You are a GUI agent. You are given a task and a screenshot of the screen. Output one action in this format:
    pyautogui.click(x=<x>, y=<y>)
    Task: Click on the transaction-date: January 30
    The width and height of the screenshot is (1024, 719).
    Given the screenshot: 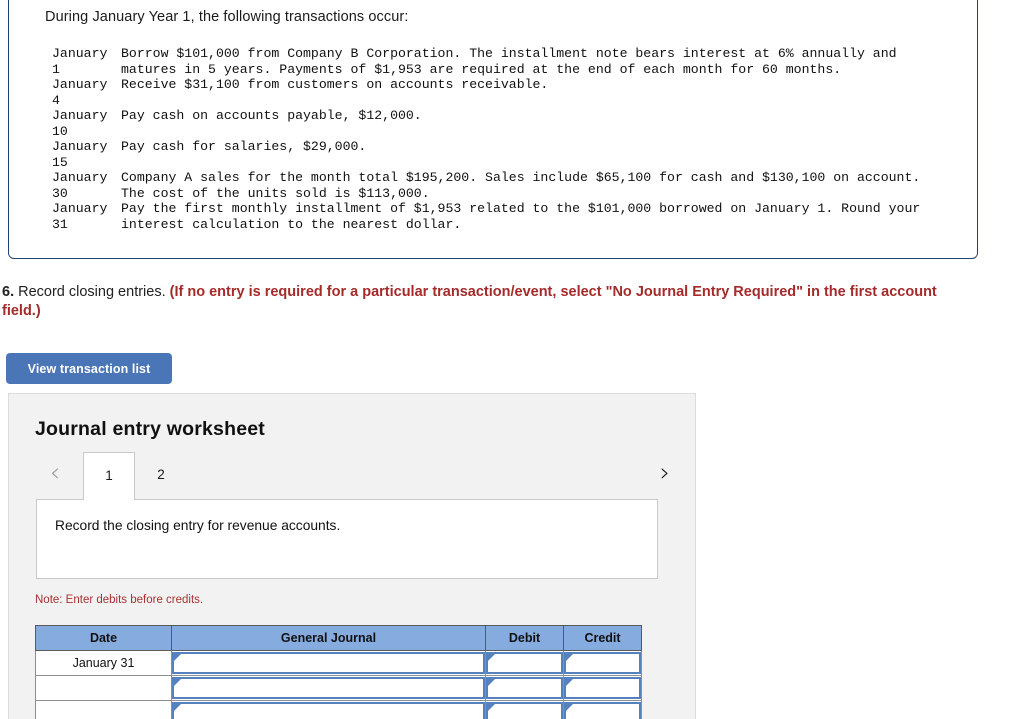 What is the action you would take?
    pyautogui.click(x=80, y=185)
    